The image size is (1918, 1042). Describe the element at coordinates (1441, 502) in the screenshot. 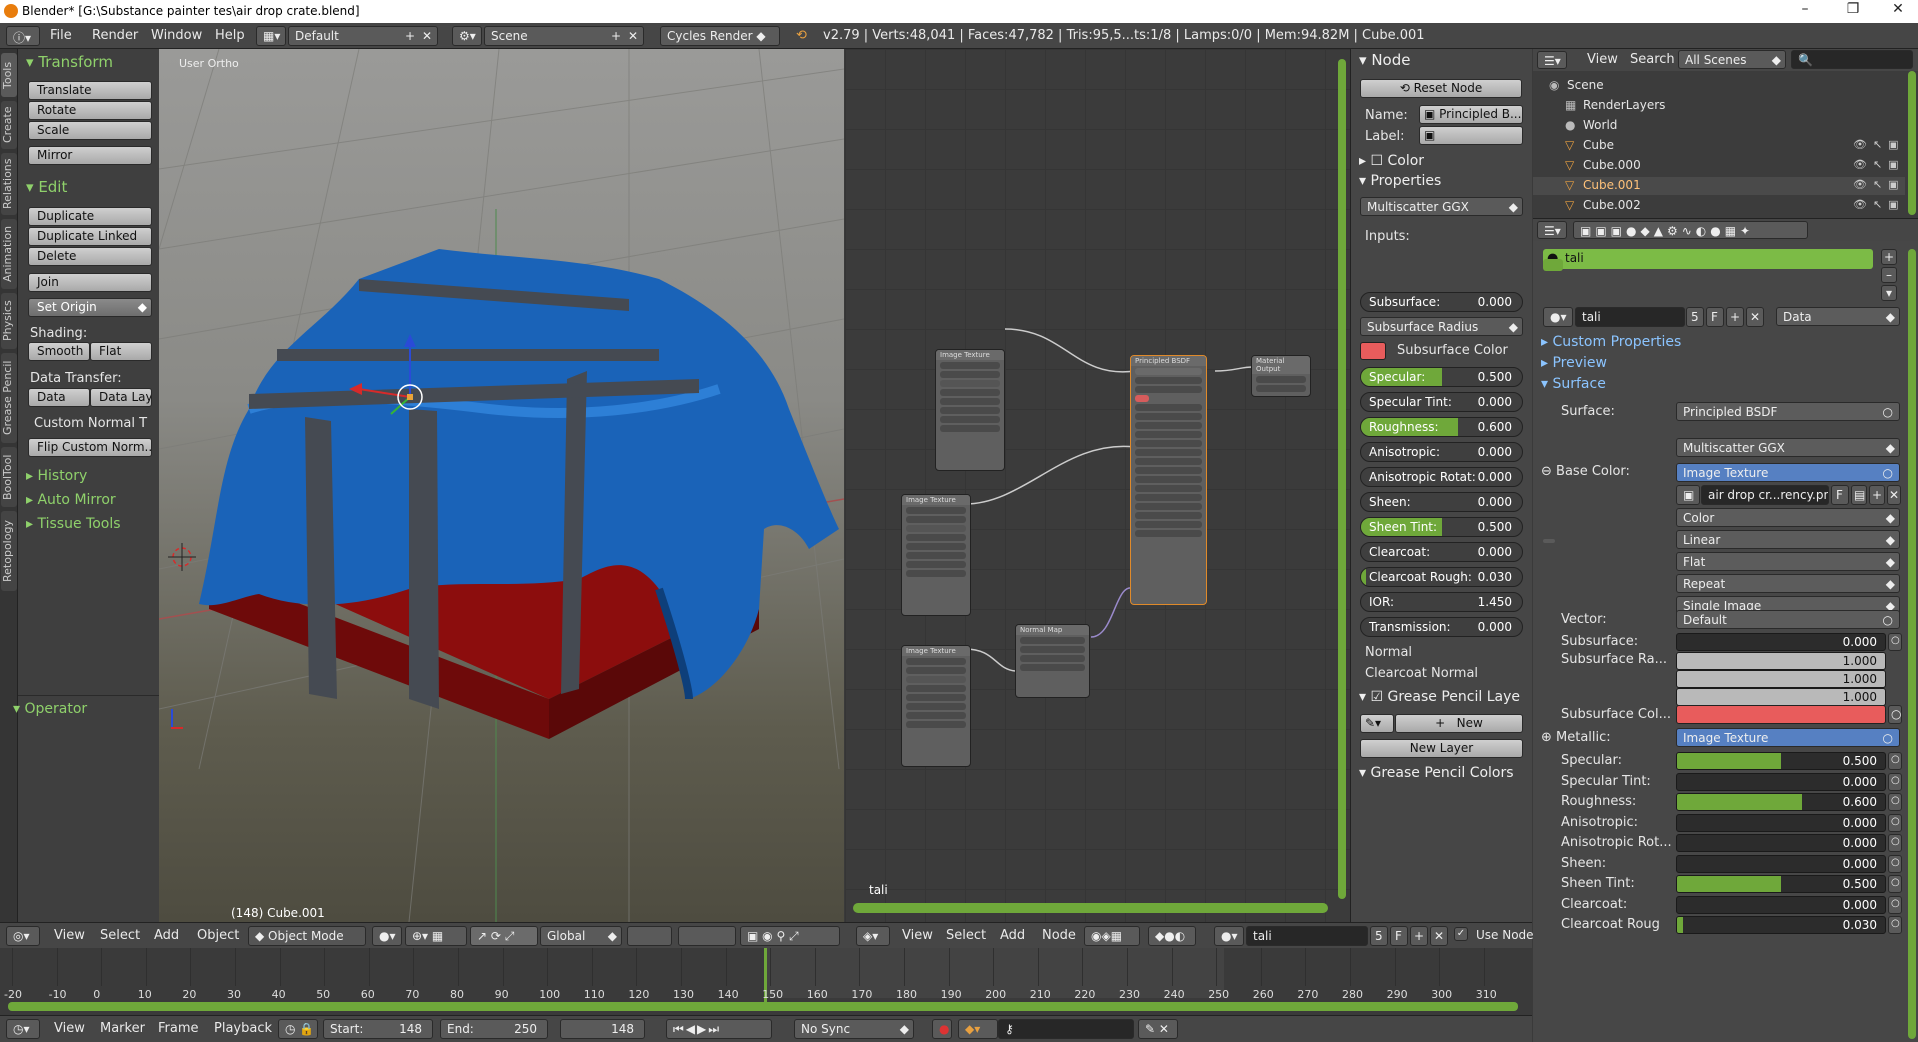

I see `node-input-sheen: Sheen: 0.000` at that location.